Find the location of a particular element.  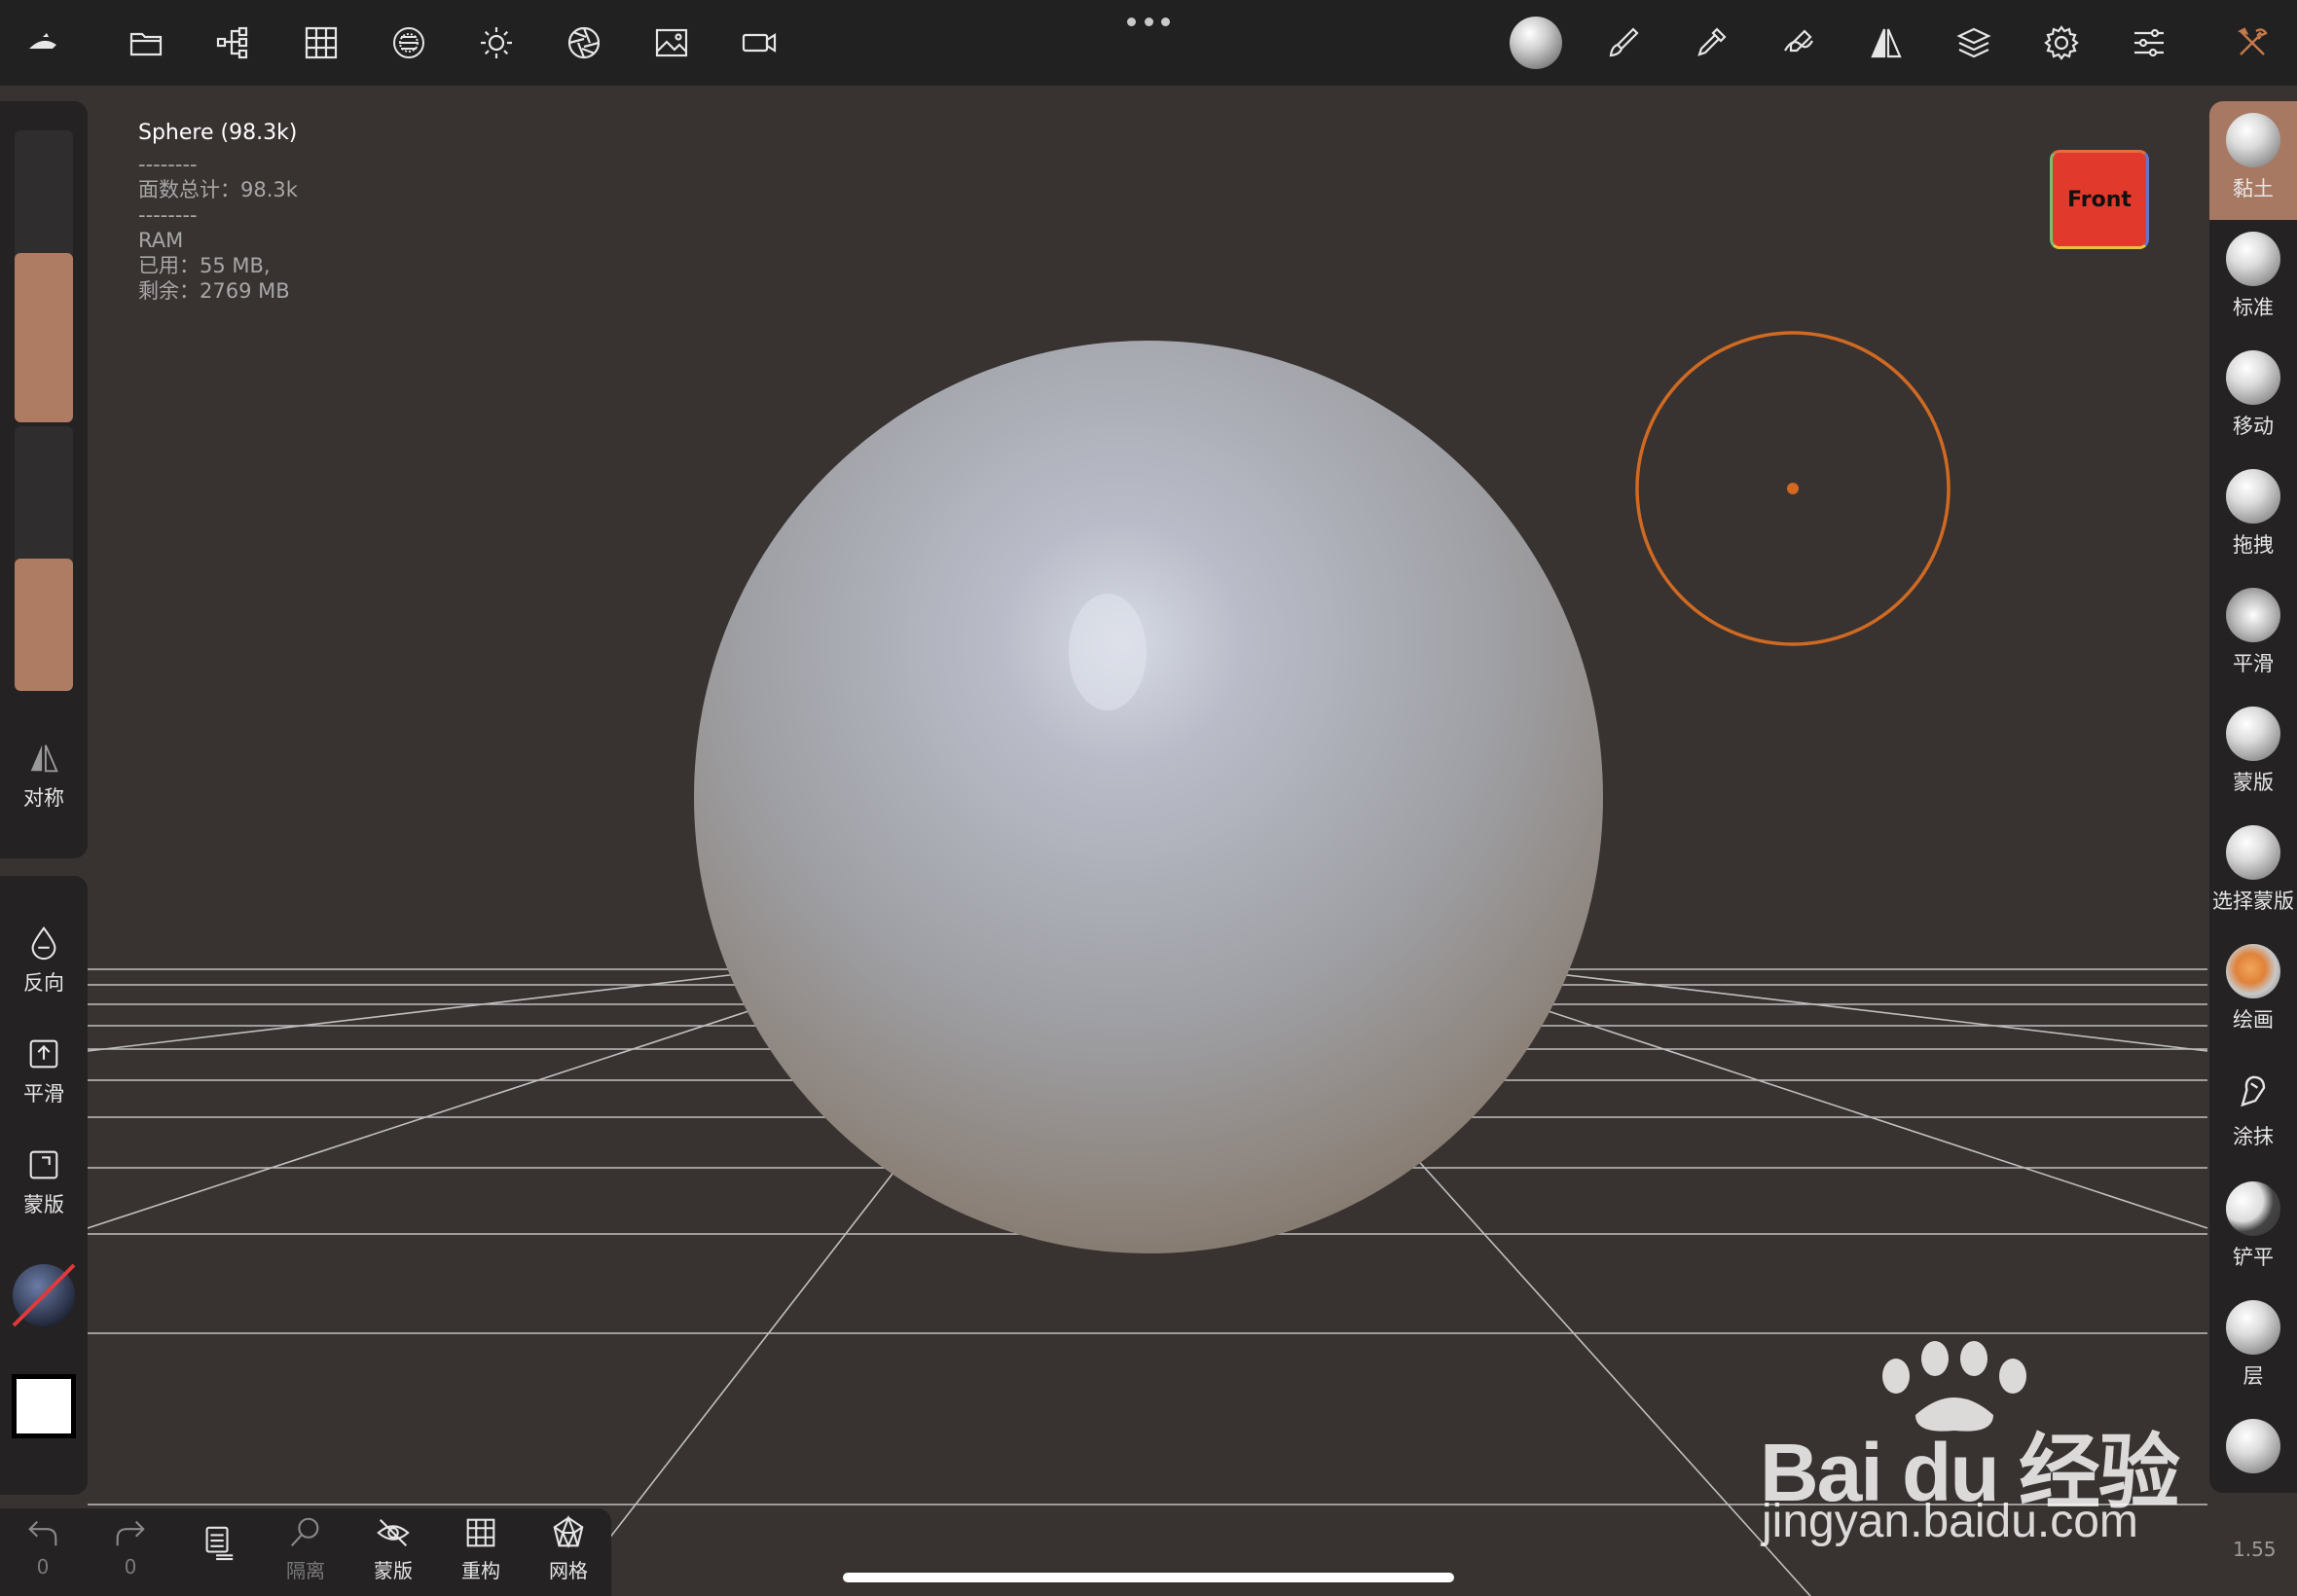

eyedropper-icon is located at coordinates (1711, 43).